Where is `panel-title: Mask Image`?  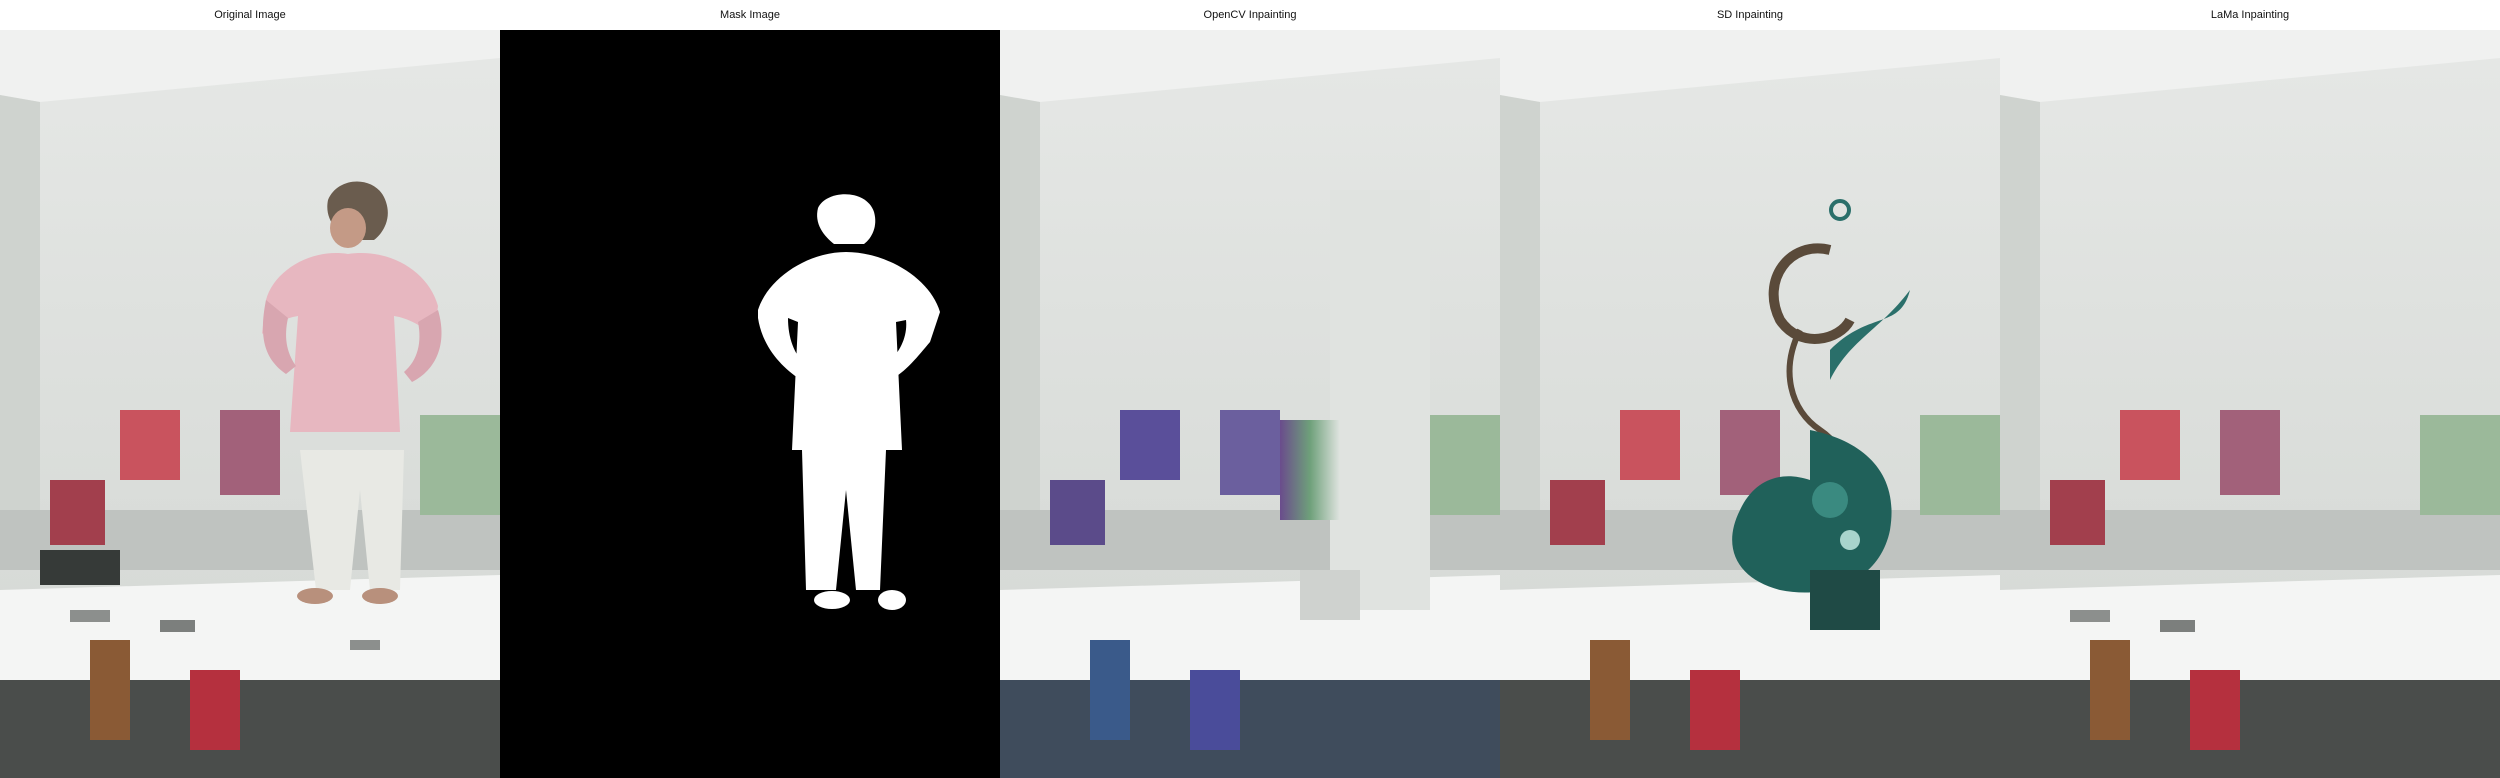 panel-title: Mask Image is located at coordinates (750, 15).